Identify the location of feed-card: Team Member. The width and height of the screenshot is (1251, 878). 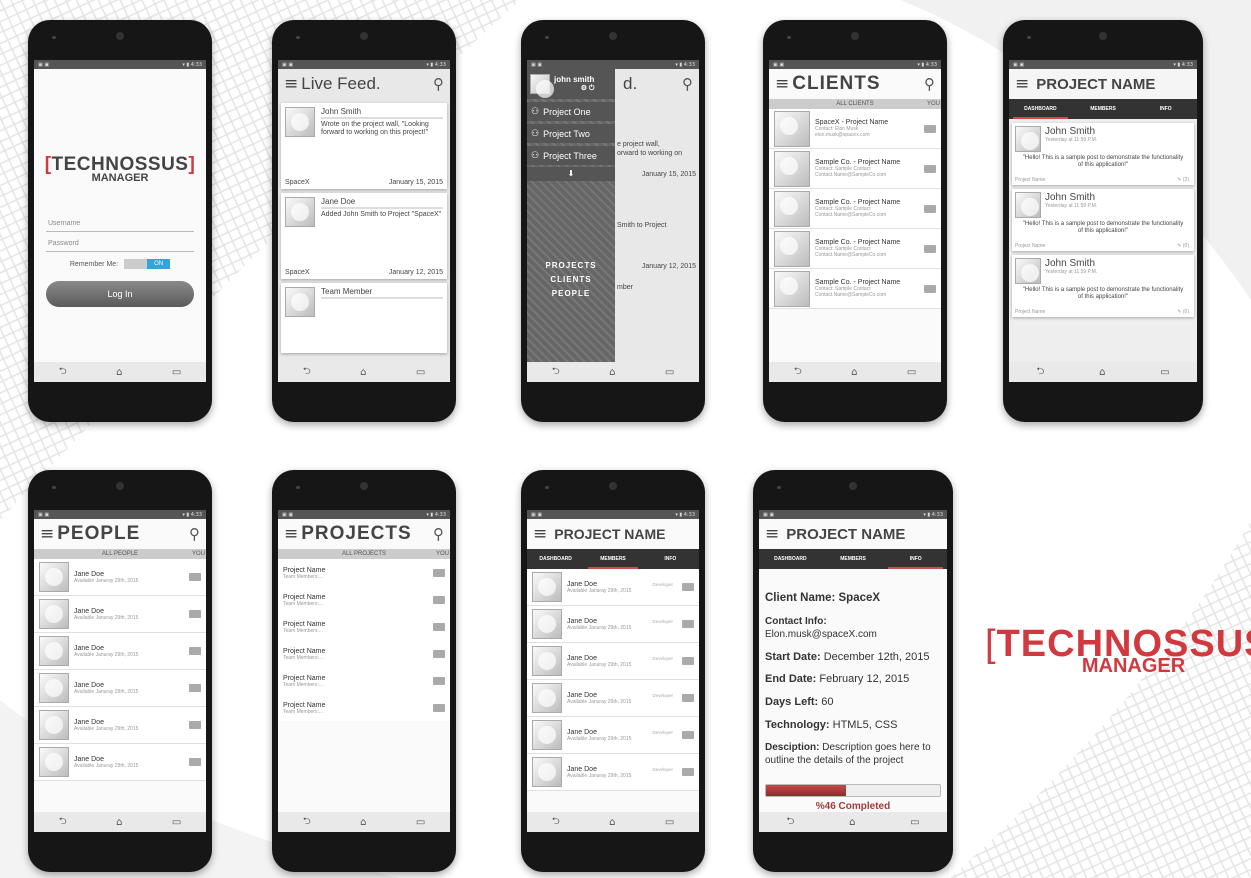
(364, 318).